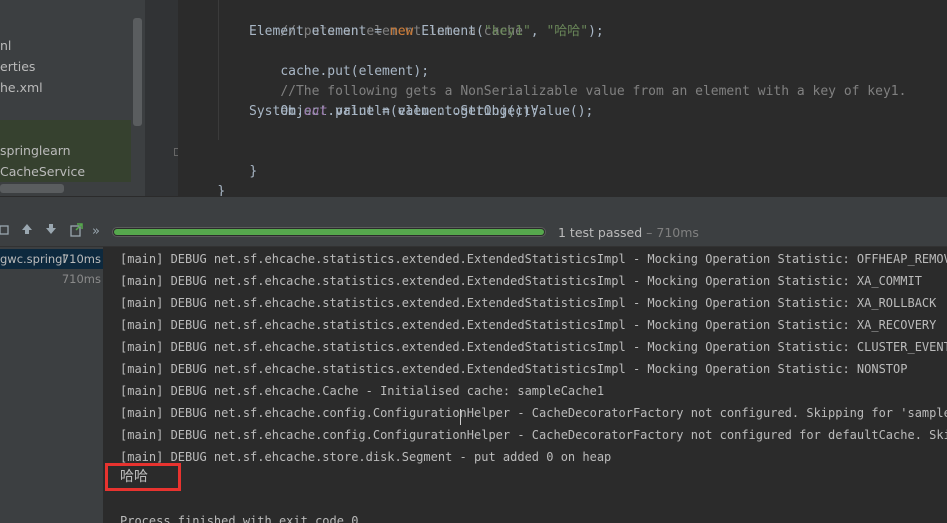  What do you see at coordinates (276, 111) in the screenshot?
I see `code-text: System.` at bounding box center [276, 111].